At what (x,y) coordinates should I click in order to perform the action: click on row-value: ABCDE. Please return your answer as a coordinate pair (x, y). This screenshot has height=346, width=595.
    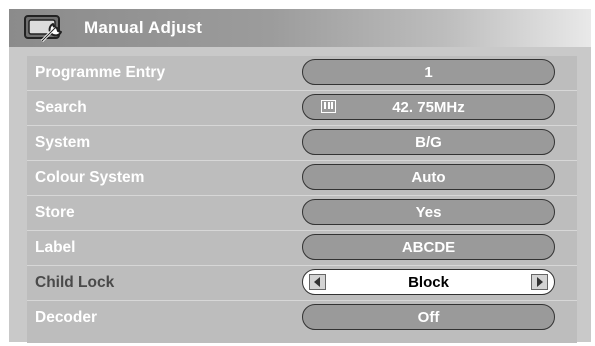
    Looking at the image, I should click on (428, 247).